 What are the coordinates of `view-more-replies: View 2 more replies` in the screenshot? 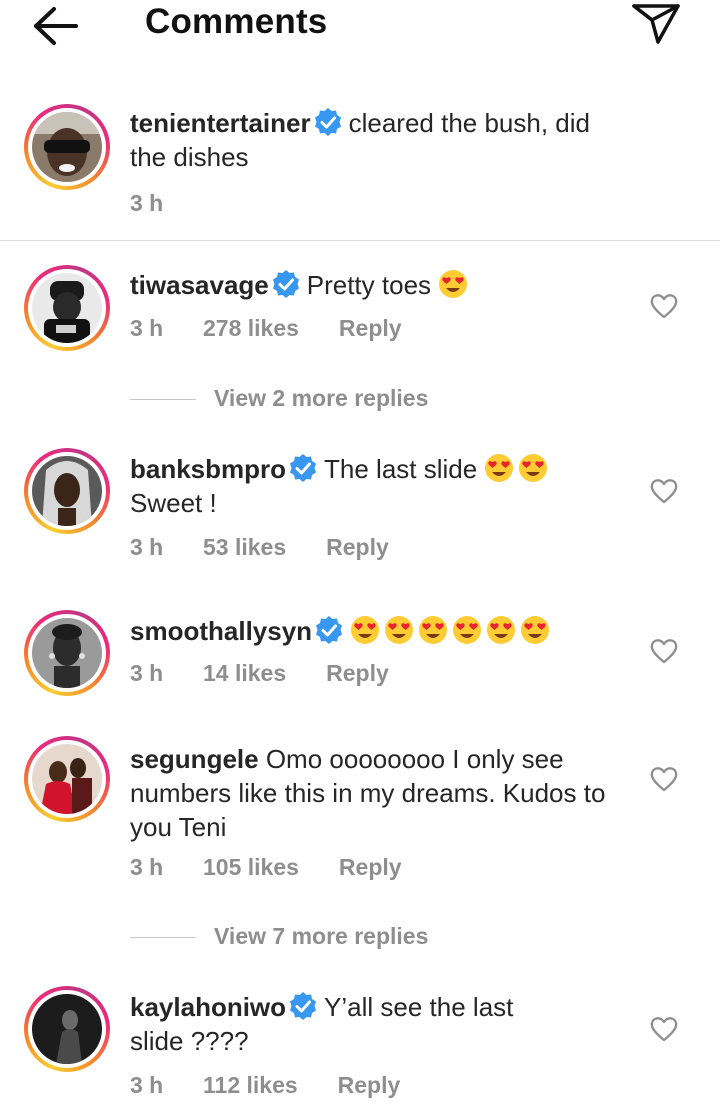 It's located at (279, 398).